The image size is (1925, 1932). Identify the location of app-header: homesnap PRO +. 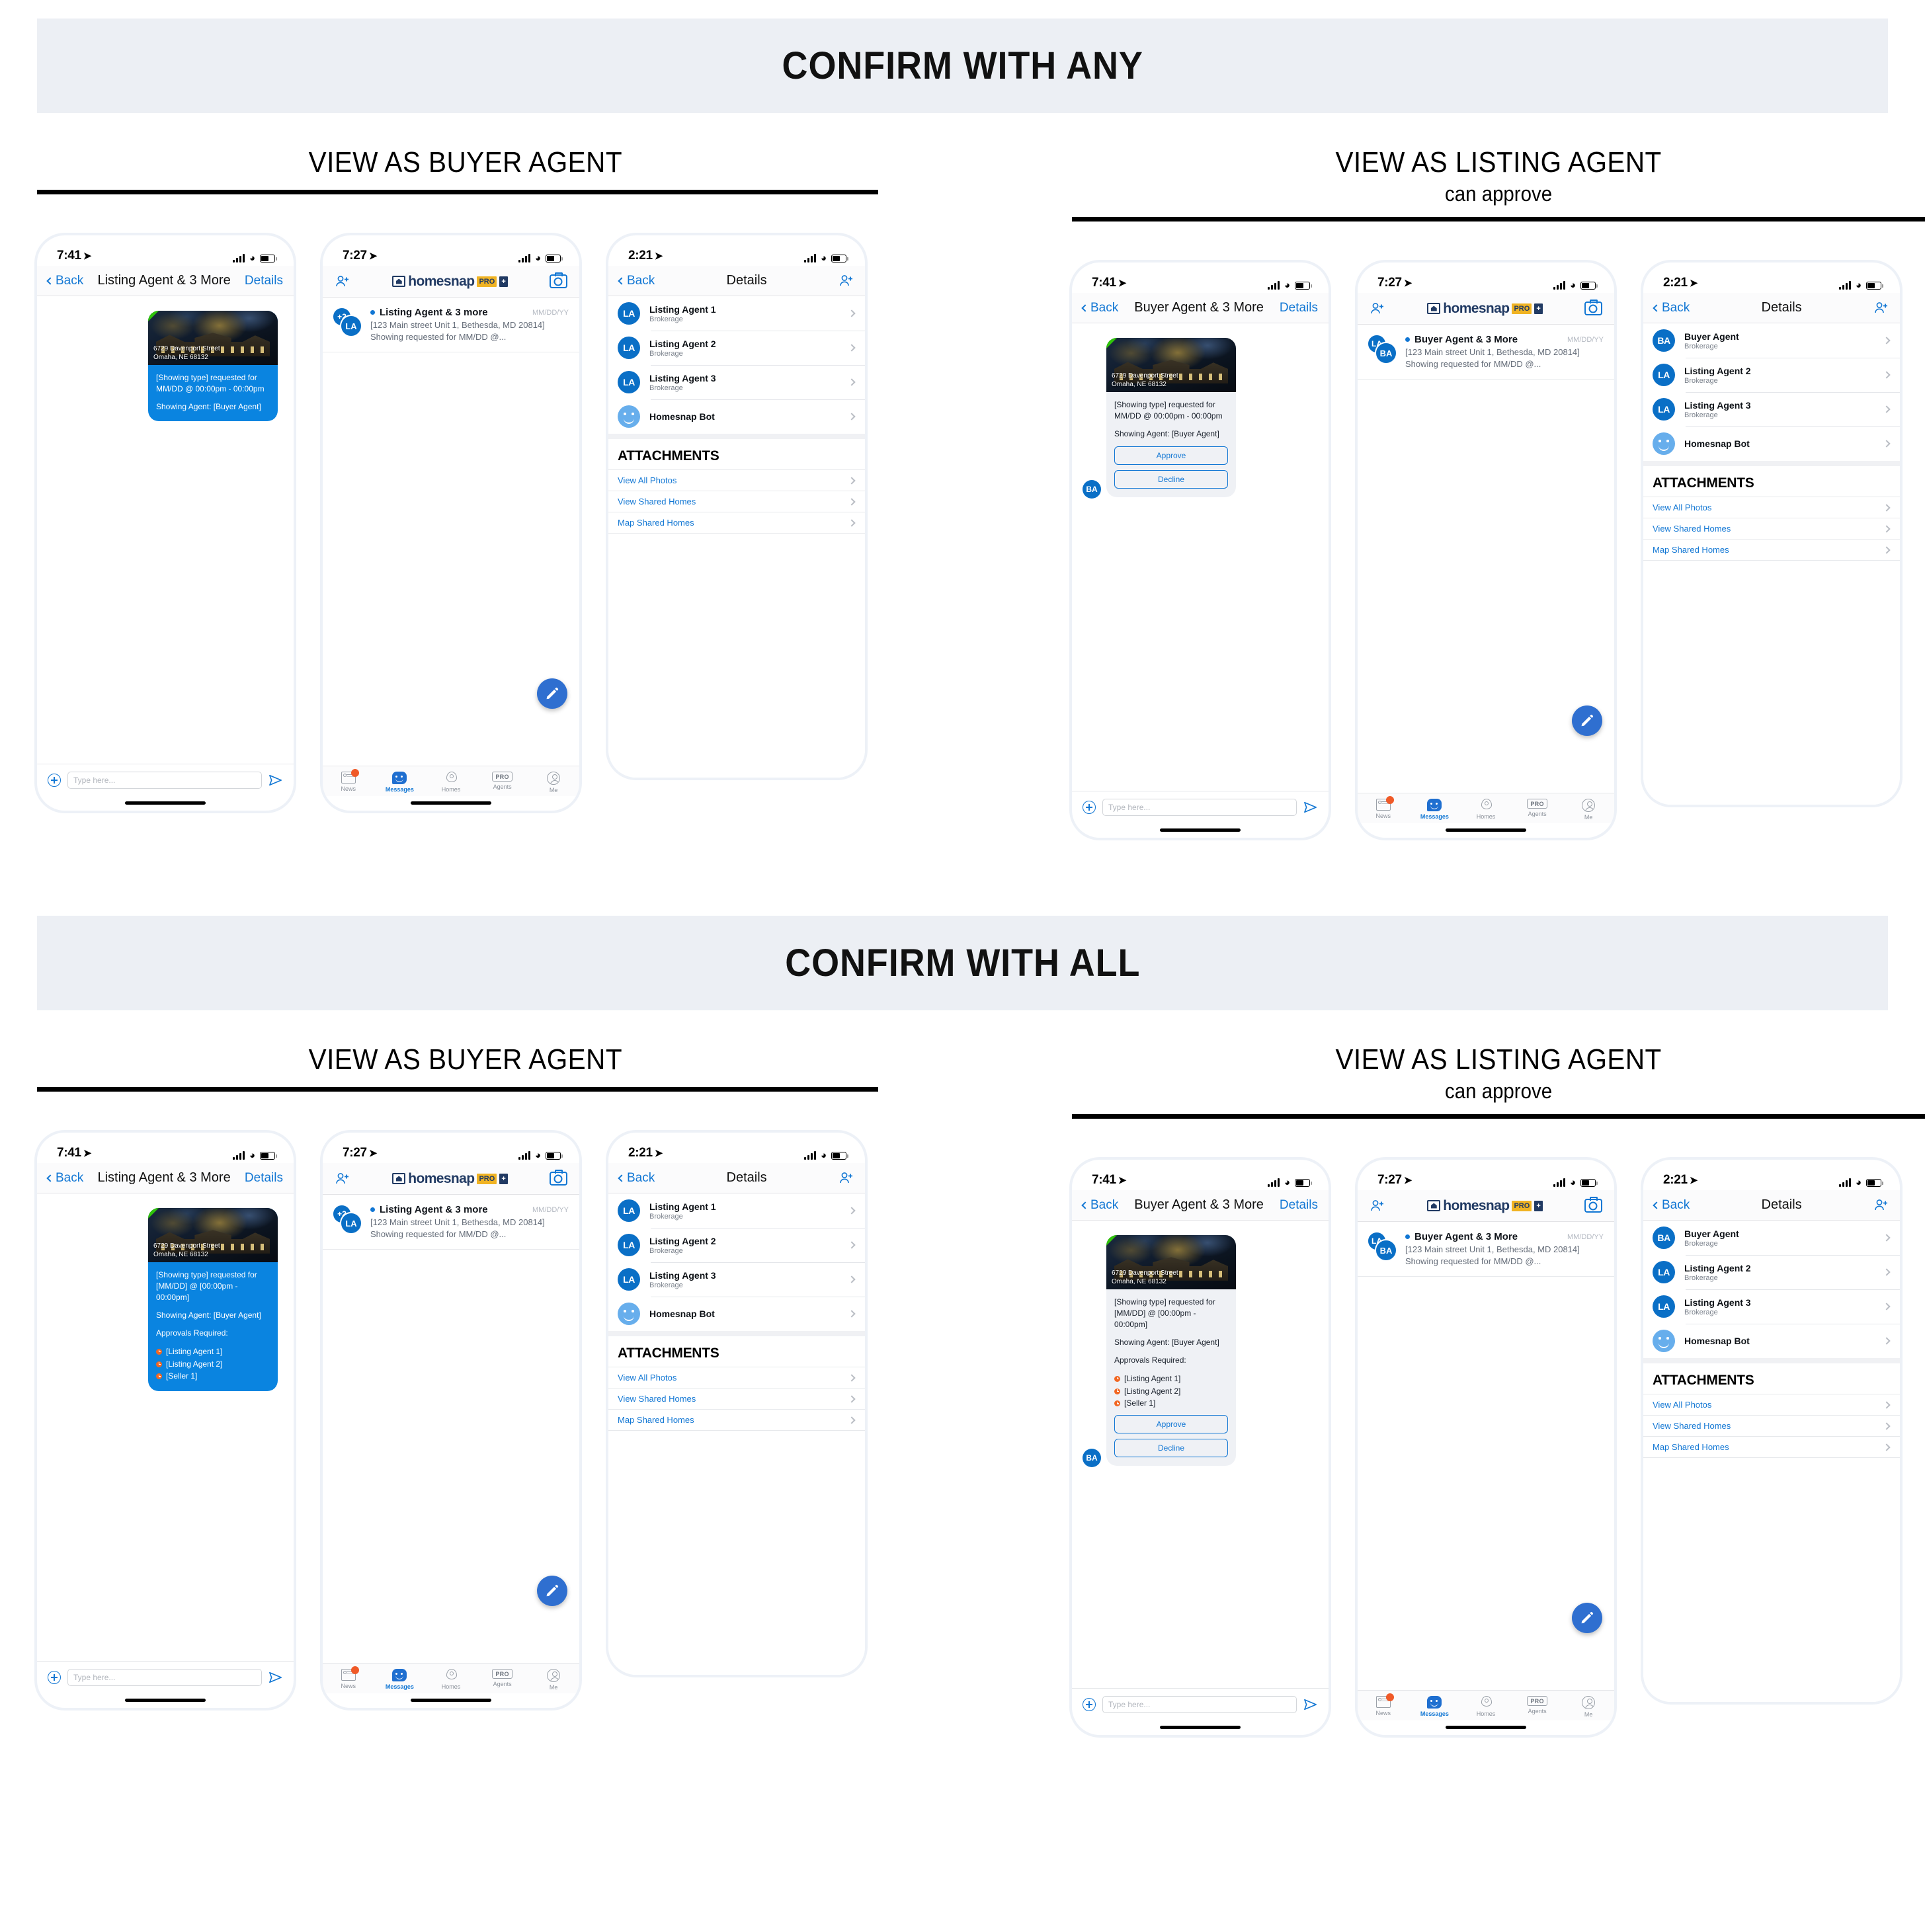
(1486, 1206).